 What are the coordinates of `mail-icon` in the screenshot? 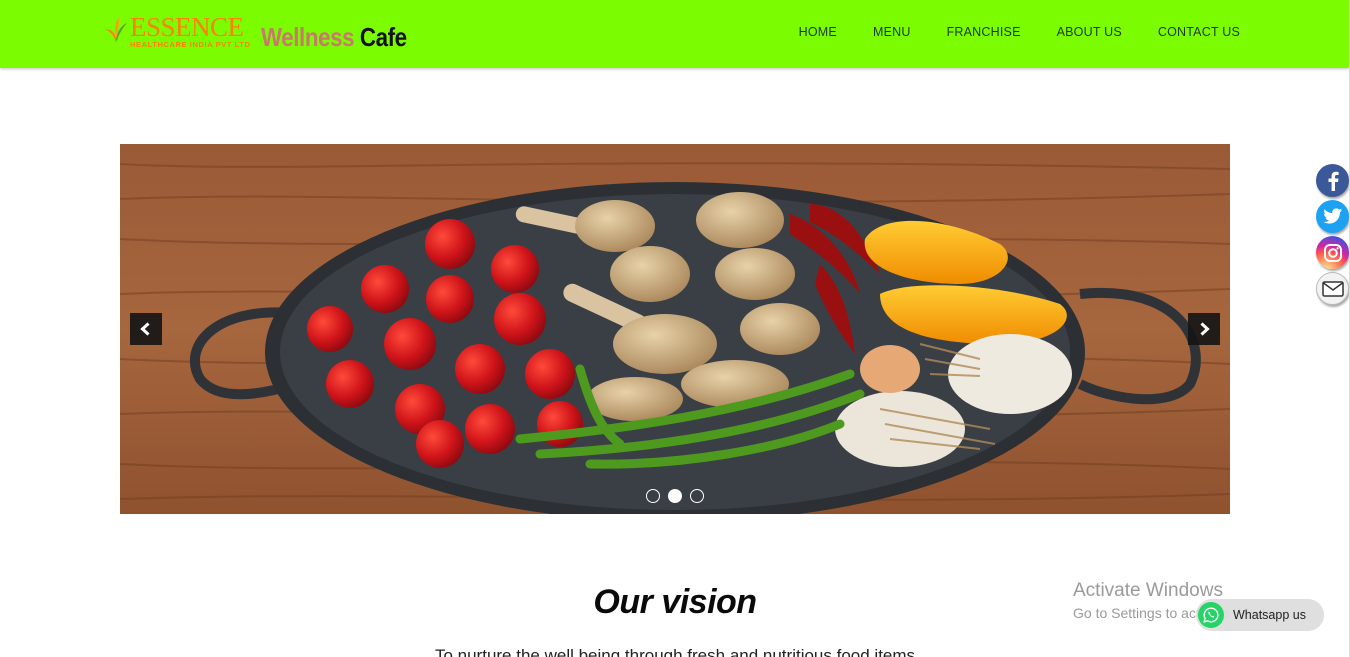 It's located at (1332, 288).